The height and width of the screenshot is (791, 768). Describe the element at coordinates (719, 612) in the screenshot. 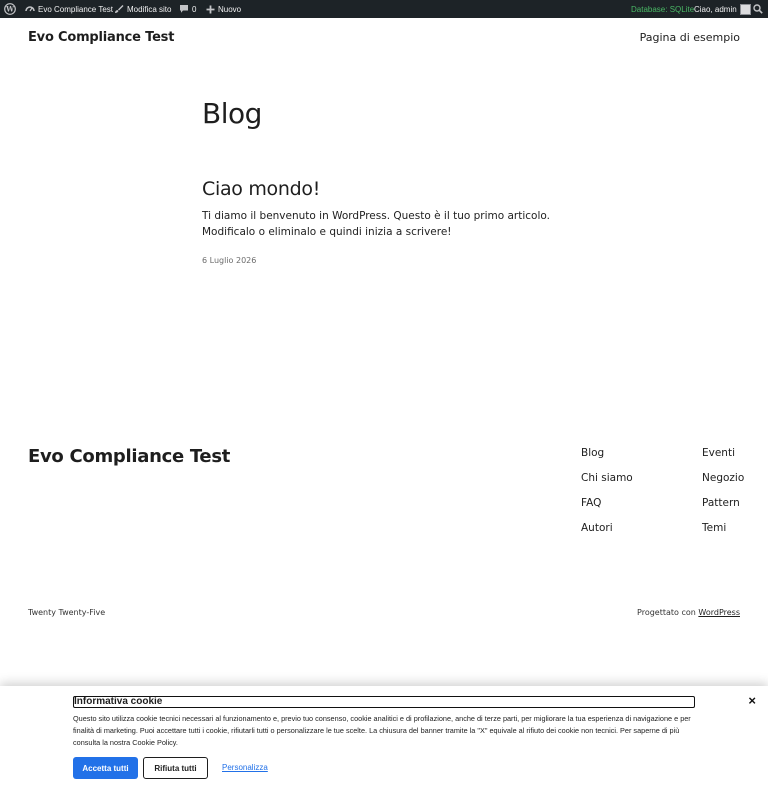

I see `footer-credit-link: WordPress` at that location.